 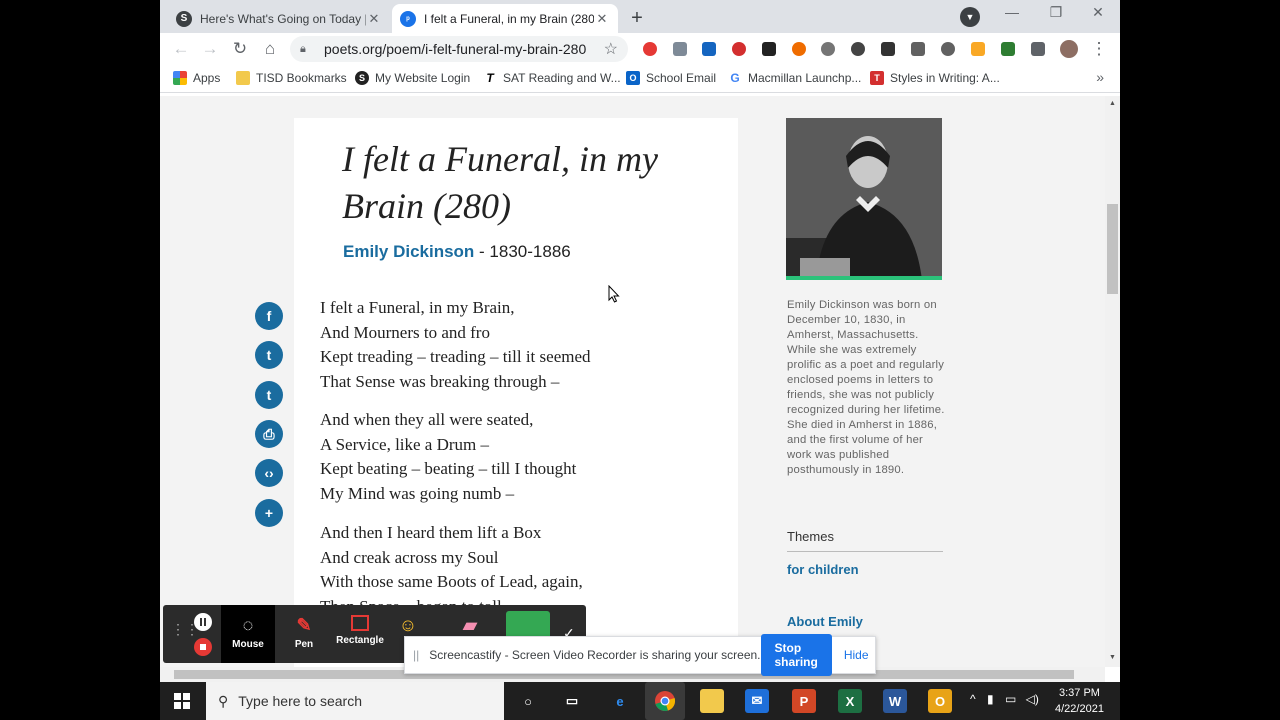 What do you see at coordinates (611, 49) in the screenshot?
I see `bookmark-star-icon: ☆` at bounding box center [611, 49].